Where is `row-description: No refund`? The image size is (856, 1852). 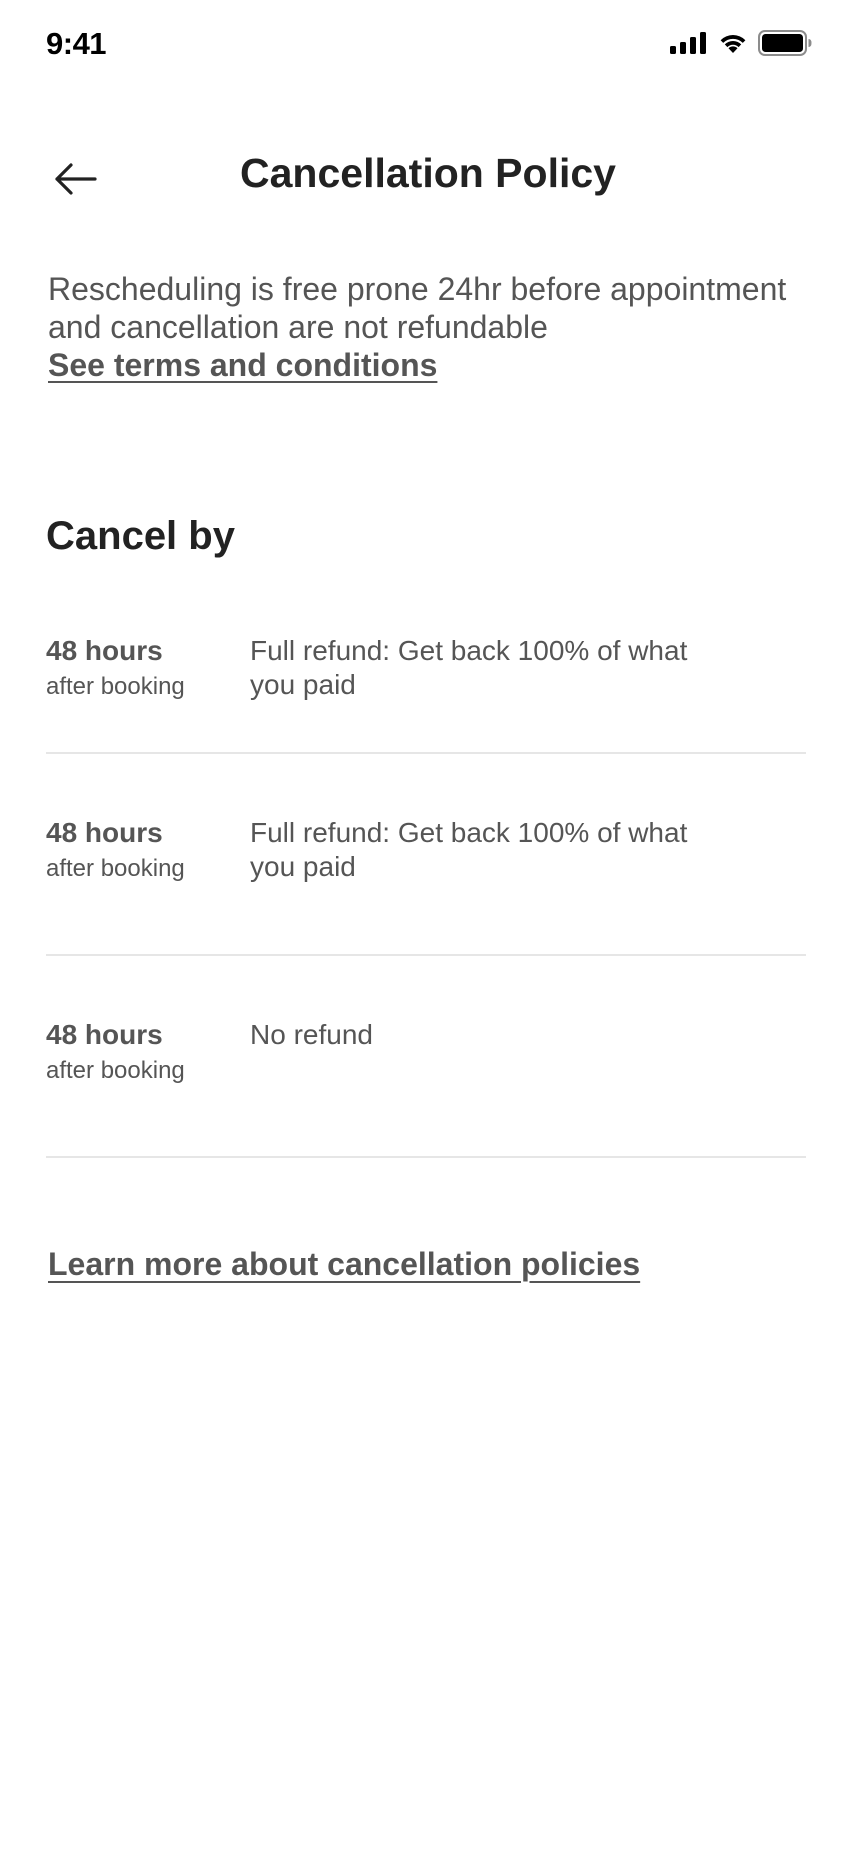
row-description: No refund is located at coordinates (311, 1034).